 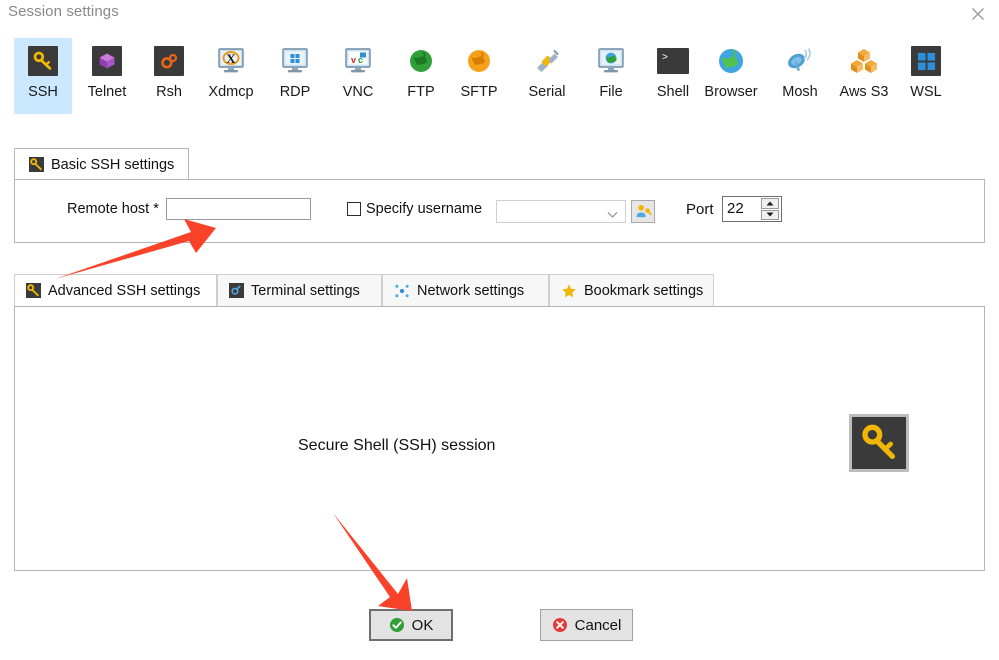 I want to click on basic-settings-group: Remote host * Specify username Port 22, so click(x=499, y=211).